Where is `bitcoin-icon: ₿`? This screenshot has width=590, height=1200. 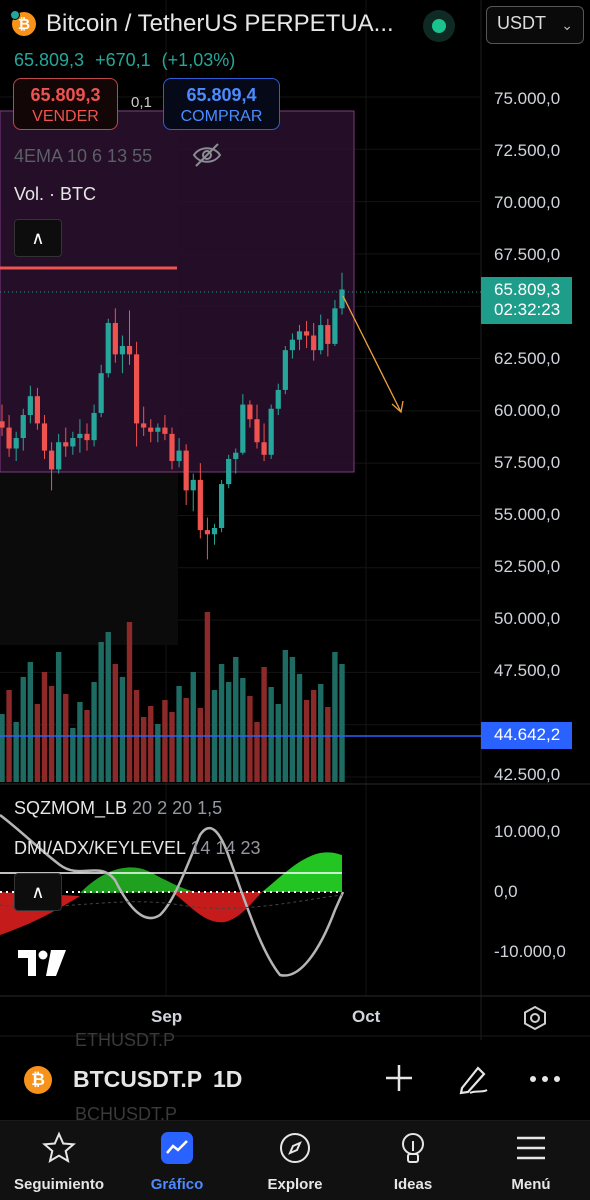 bitcoin-icon: ₿ is located at coordinates (38, 1080).